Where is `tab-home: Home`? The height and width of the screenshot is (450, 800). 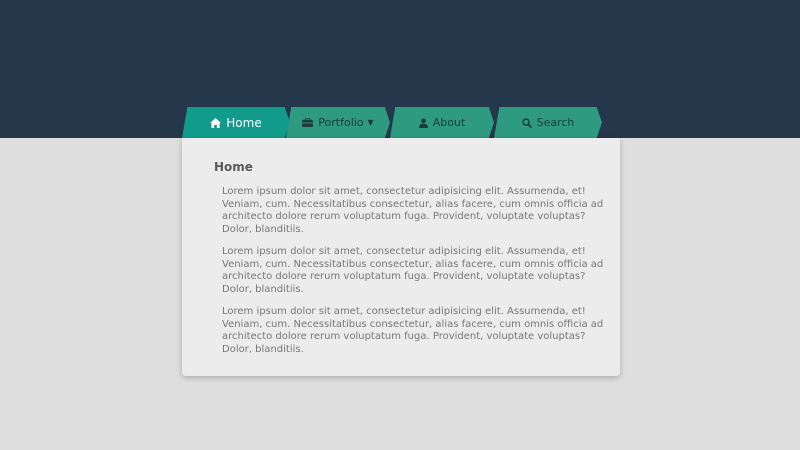
tab-home: Home is located at coordinates (236, 122).